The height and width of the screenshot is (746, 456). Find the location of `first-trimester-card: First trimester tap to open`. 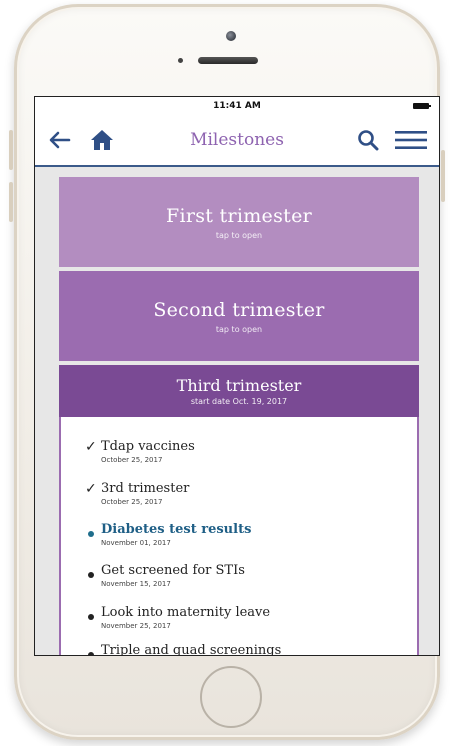

first-trimester-card: First trimester tap to open is located at coordinates (239, 222).